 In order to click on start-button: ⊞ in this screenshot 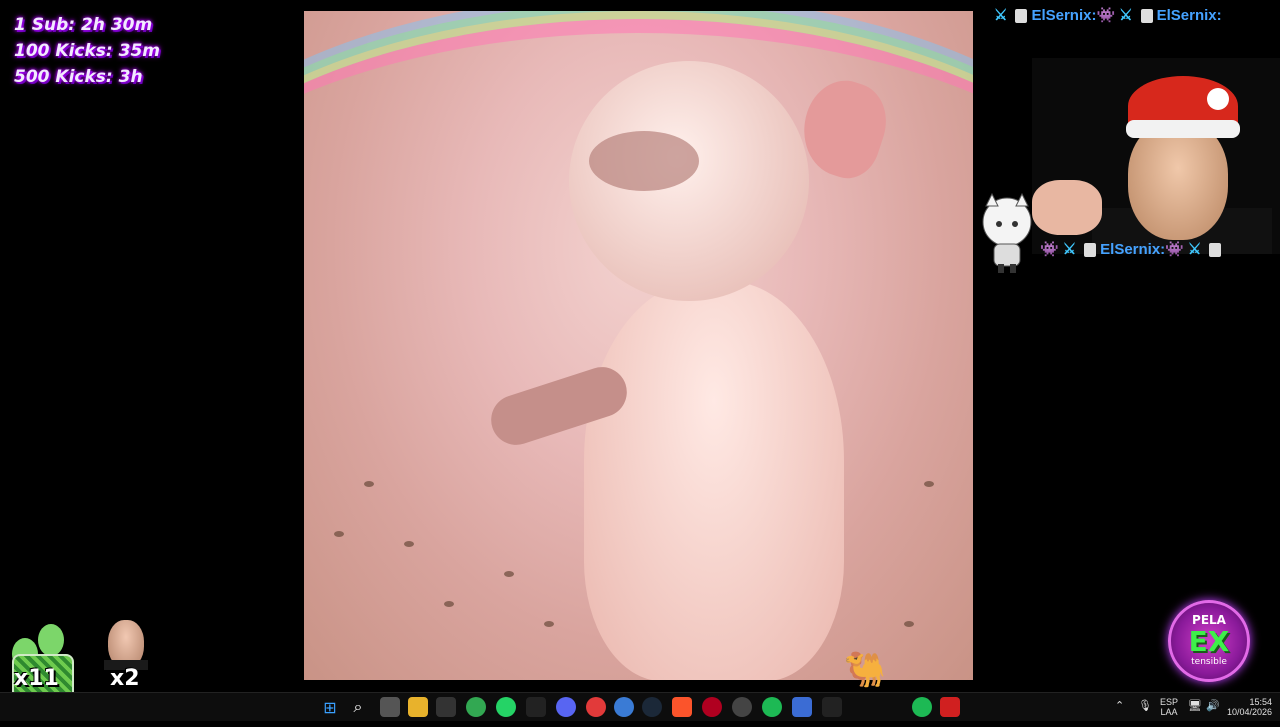, I will do `click(330, 707)`.